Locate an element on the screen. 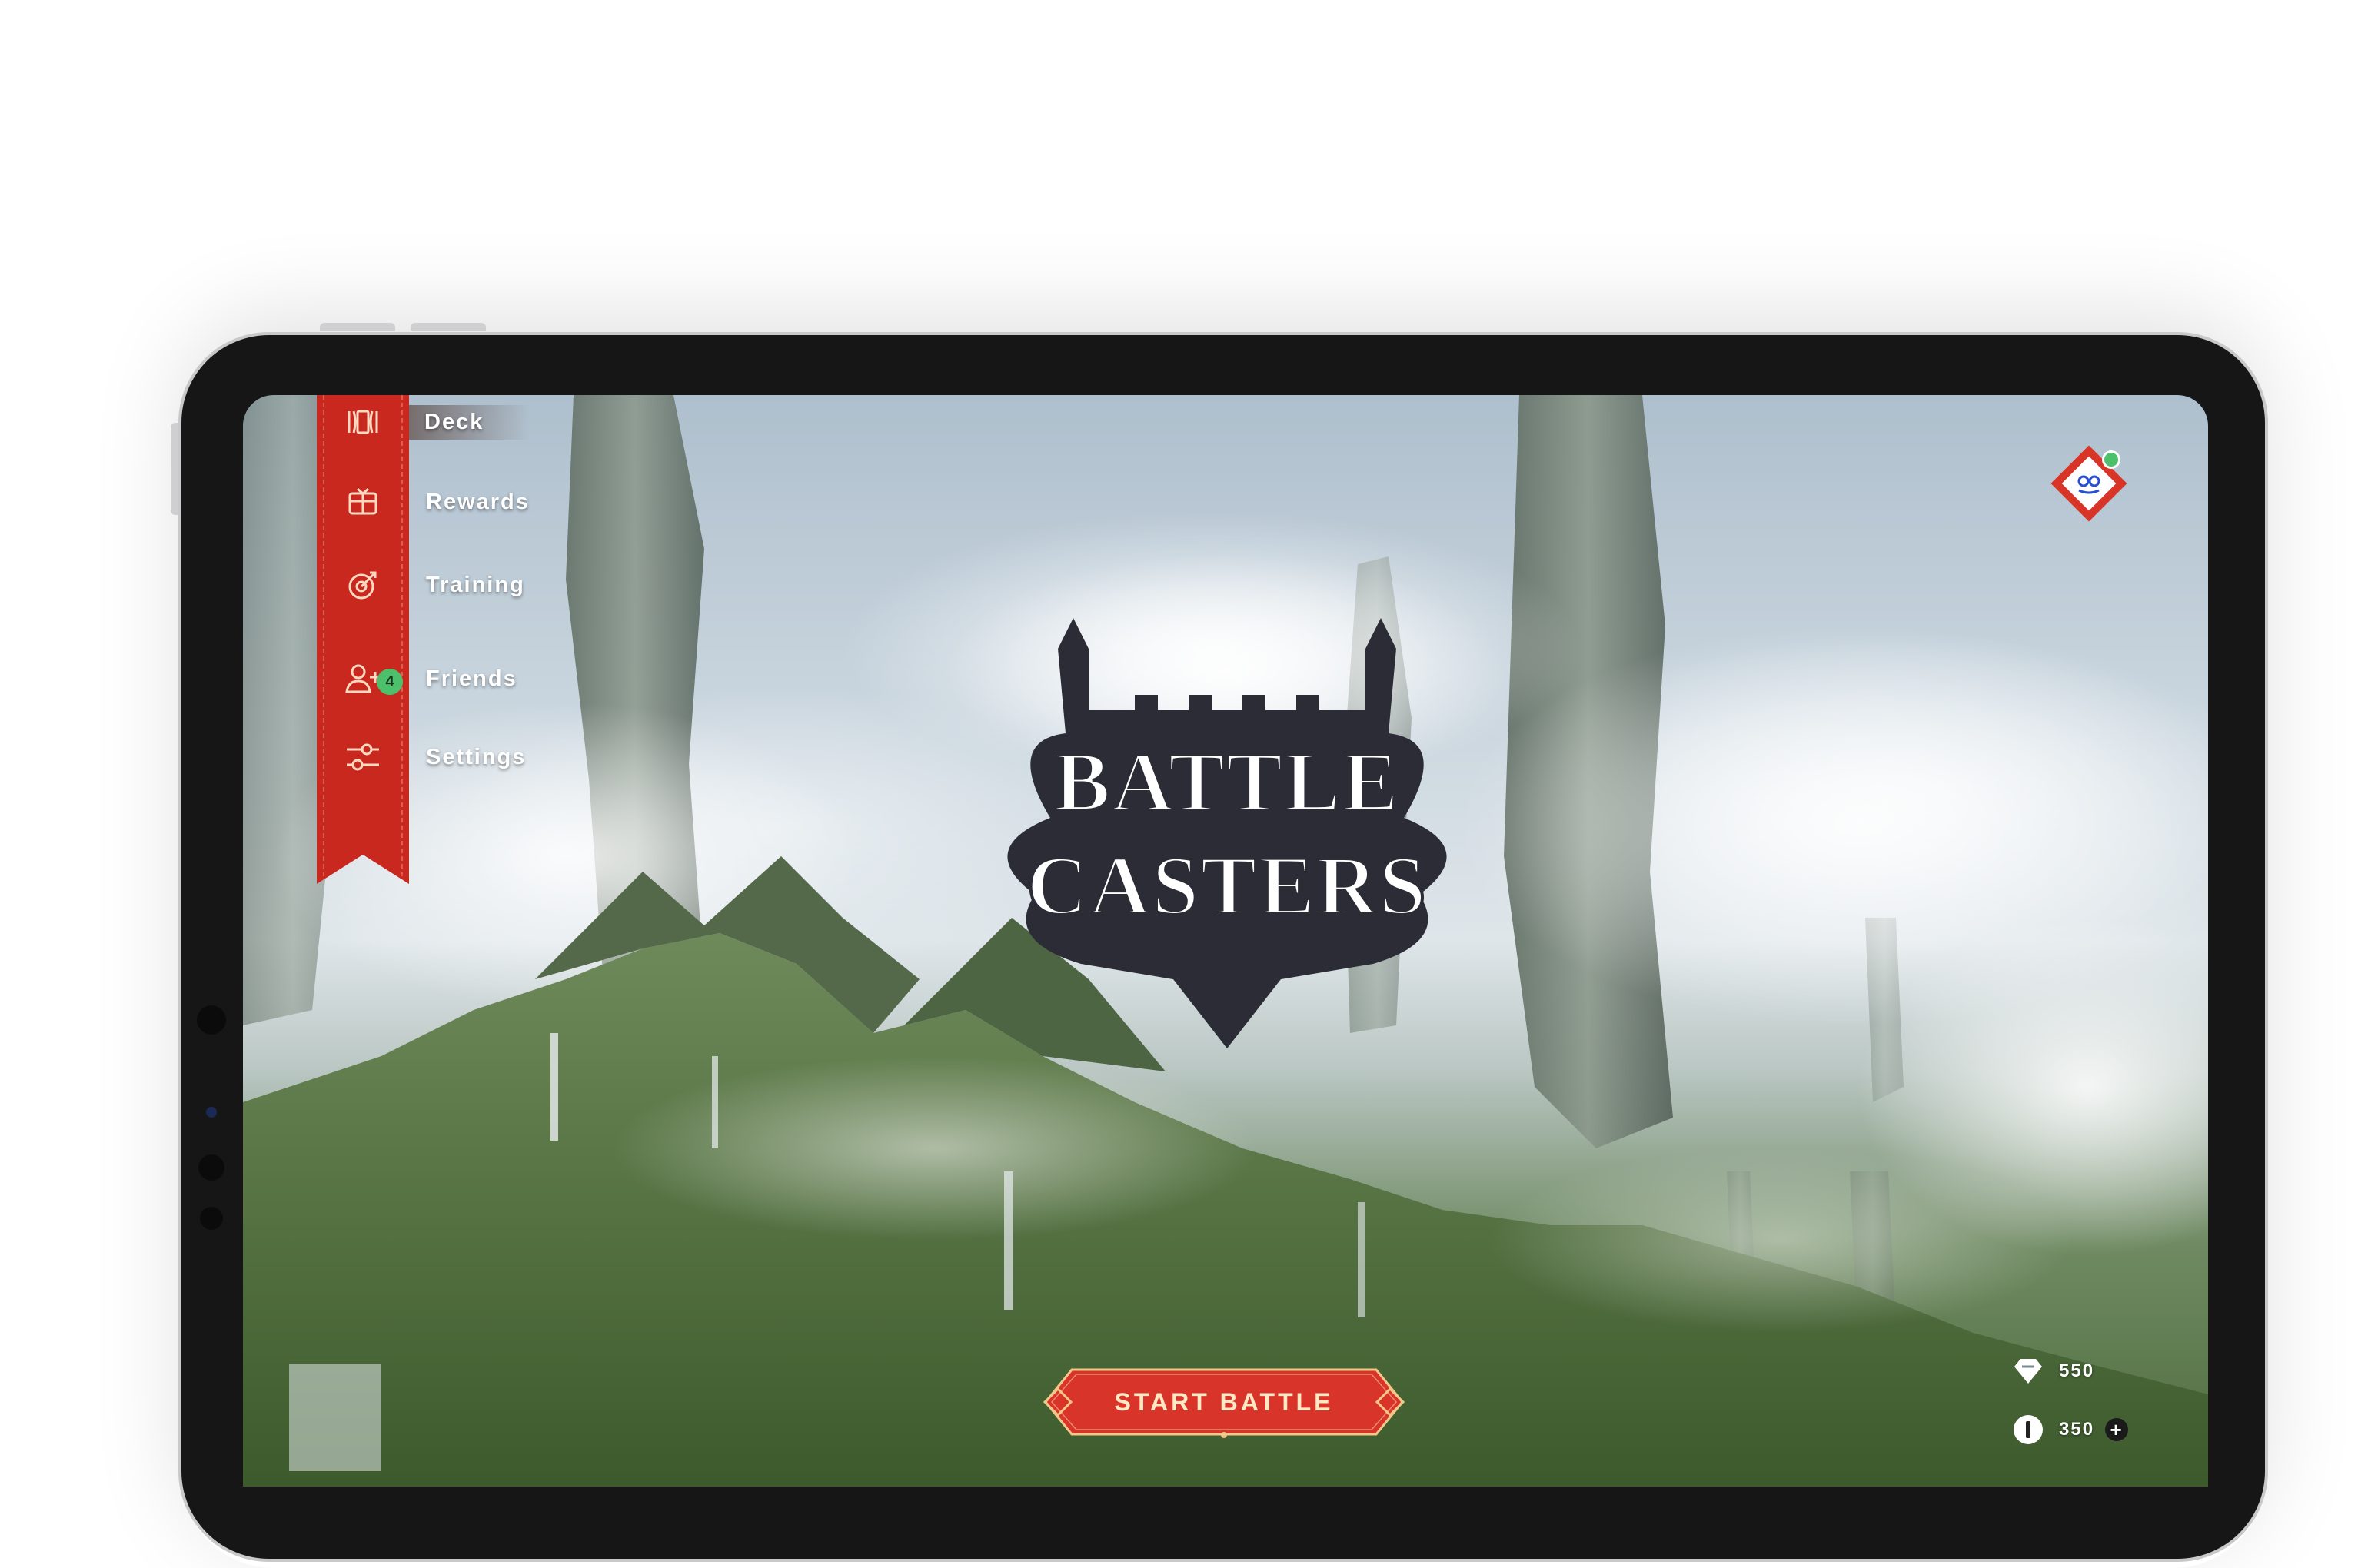 This screenshot has width=2368, height=1568. coin-icon is located at coordinates (2028, 1429).